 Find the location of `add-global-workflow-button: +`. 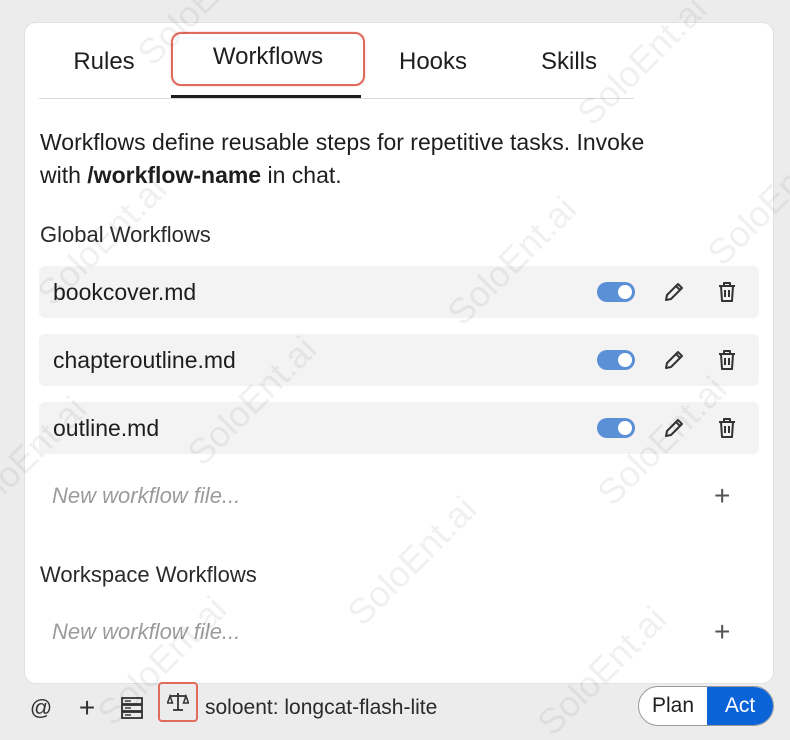

add-global-workflow-button: + is located at coordinates (722, 496).